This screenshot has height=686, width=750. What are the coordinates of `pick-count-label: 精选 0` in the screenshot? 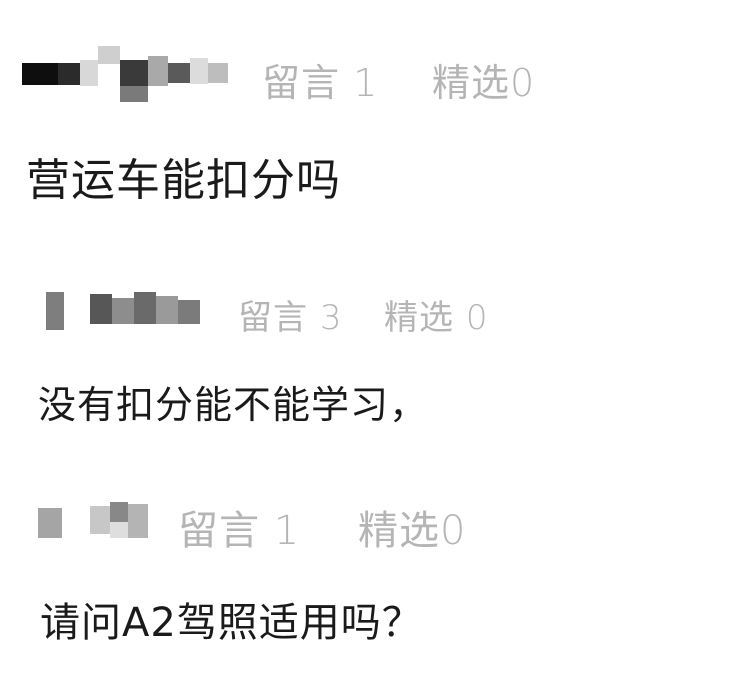 It's located at (436, 318).